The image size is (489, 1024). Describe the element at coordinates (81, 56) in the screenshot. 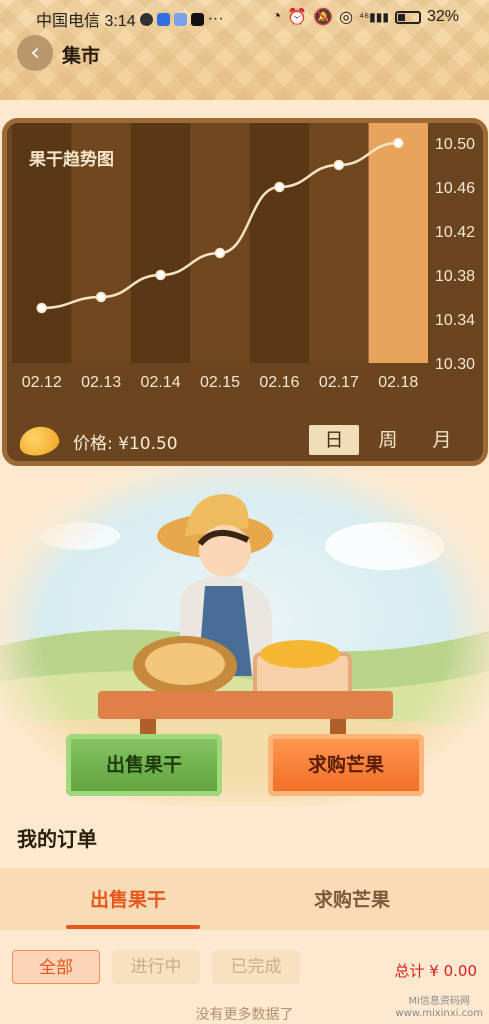

I see `page-title: 集市` at that location.